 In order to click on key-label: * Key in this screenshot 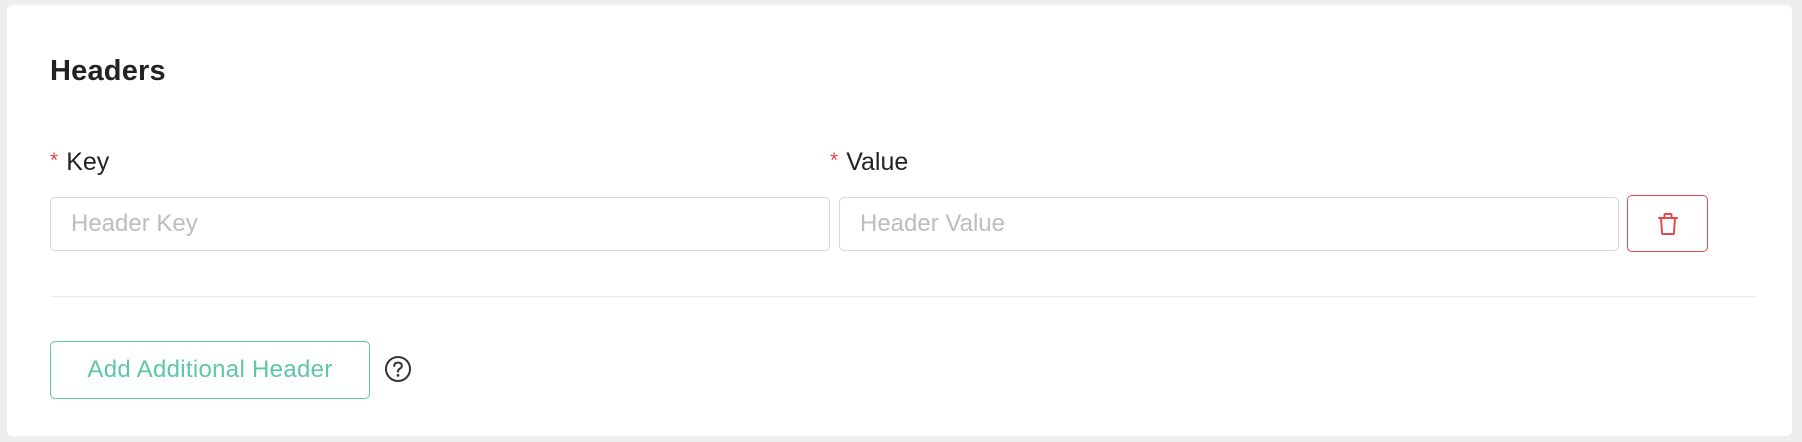, I will do `click(79, 163)`.